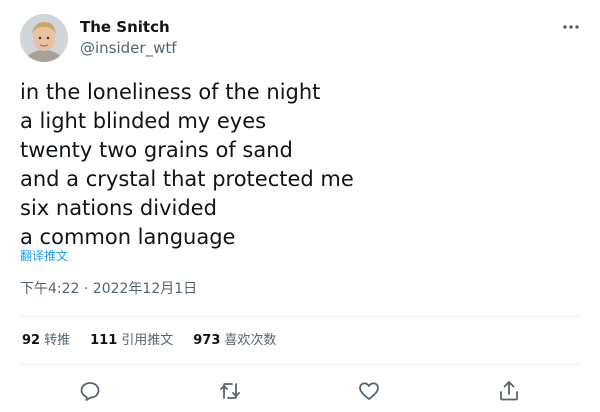 This screenshot has height=412, width=600. Describe the element at coordinates (571, 27) in the screenshot. I see `more-options-icon` at that location.